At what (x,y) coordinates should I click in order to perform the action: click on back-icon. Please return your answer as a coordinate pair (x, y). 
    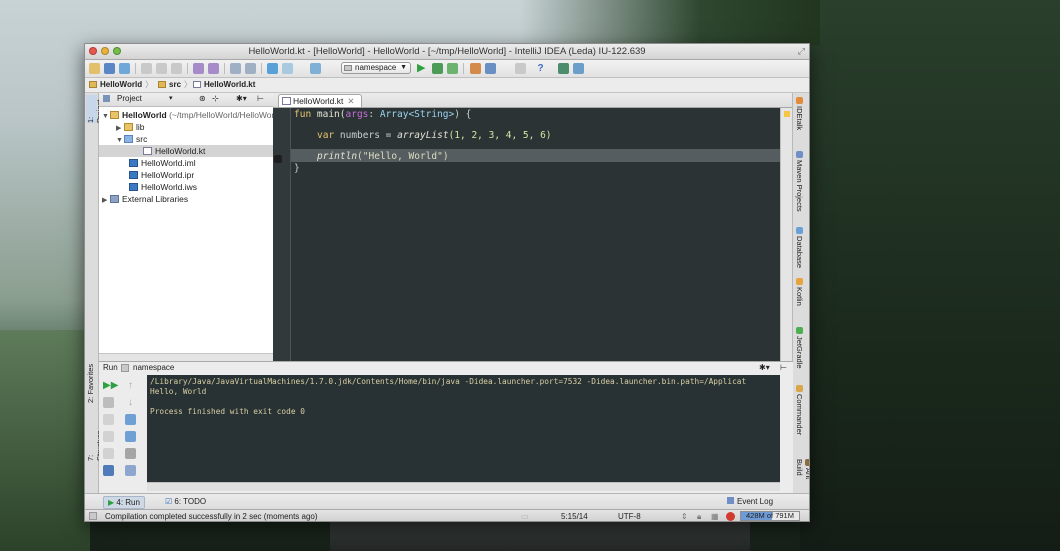
    Looking at the image, I should click on (272, 68).